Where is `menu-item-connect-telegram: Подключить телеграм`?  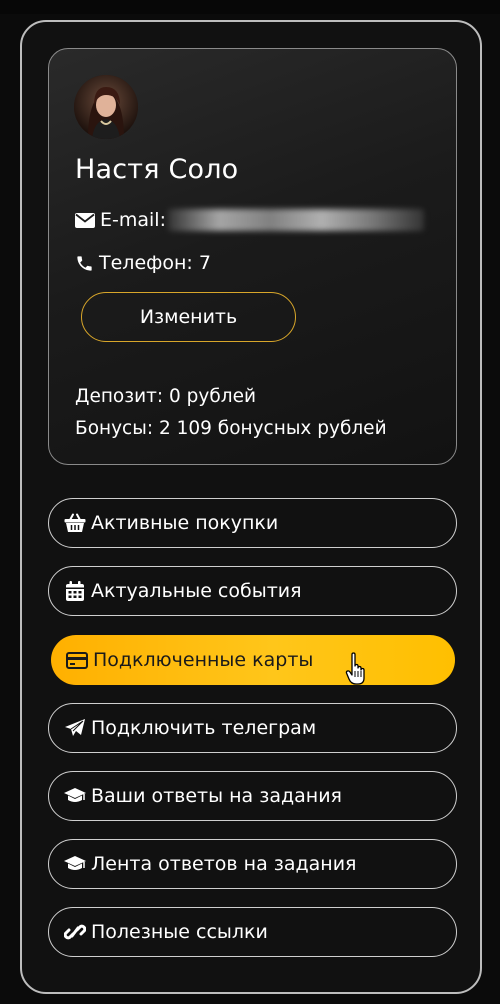
menu-item-connect-telegram: Подключить телеграм is located at coordinates (252, 728).